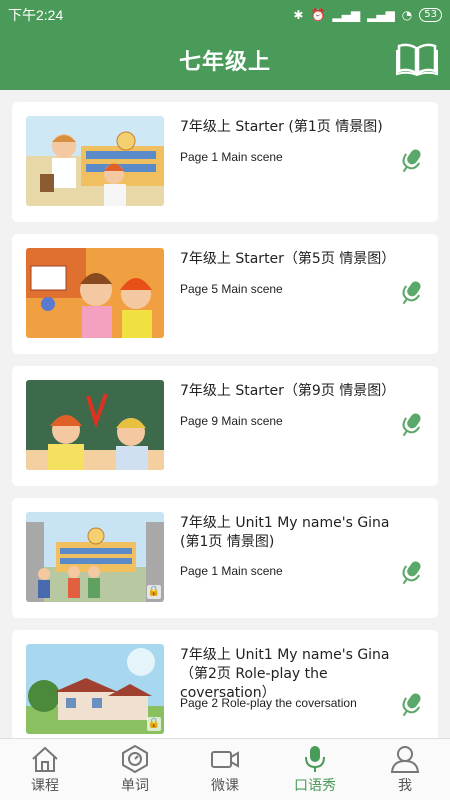  I want to click on page-title: 七年级上, so click(224, 62).